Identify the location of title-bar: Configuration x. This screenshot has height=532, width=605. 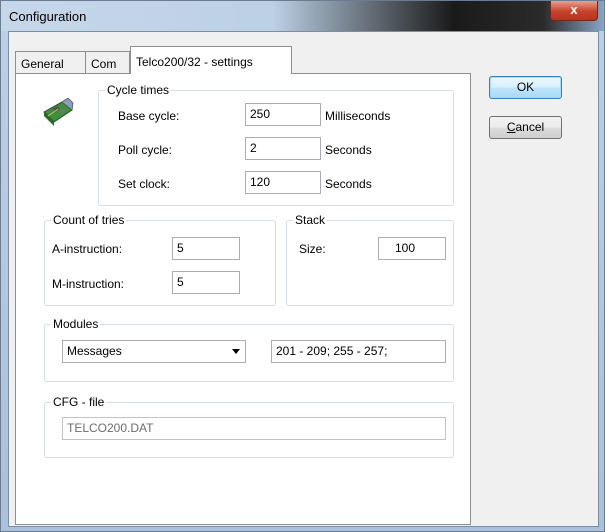
(302, 16).